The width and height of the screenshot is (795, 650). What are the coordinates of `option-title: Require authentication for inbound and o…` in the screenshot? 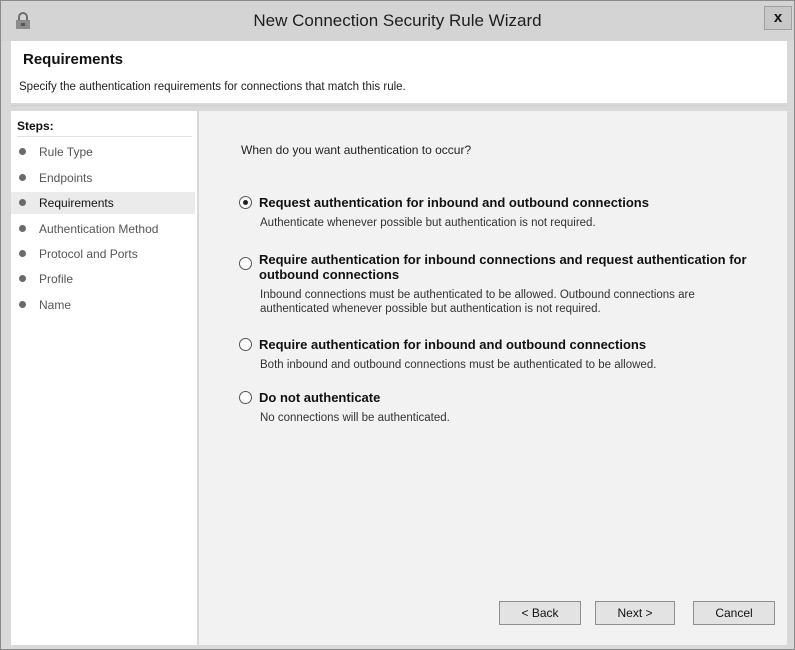 It's located at (453, 344).